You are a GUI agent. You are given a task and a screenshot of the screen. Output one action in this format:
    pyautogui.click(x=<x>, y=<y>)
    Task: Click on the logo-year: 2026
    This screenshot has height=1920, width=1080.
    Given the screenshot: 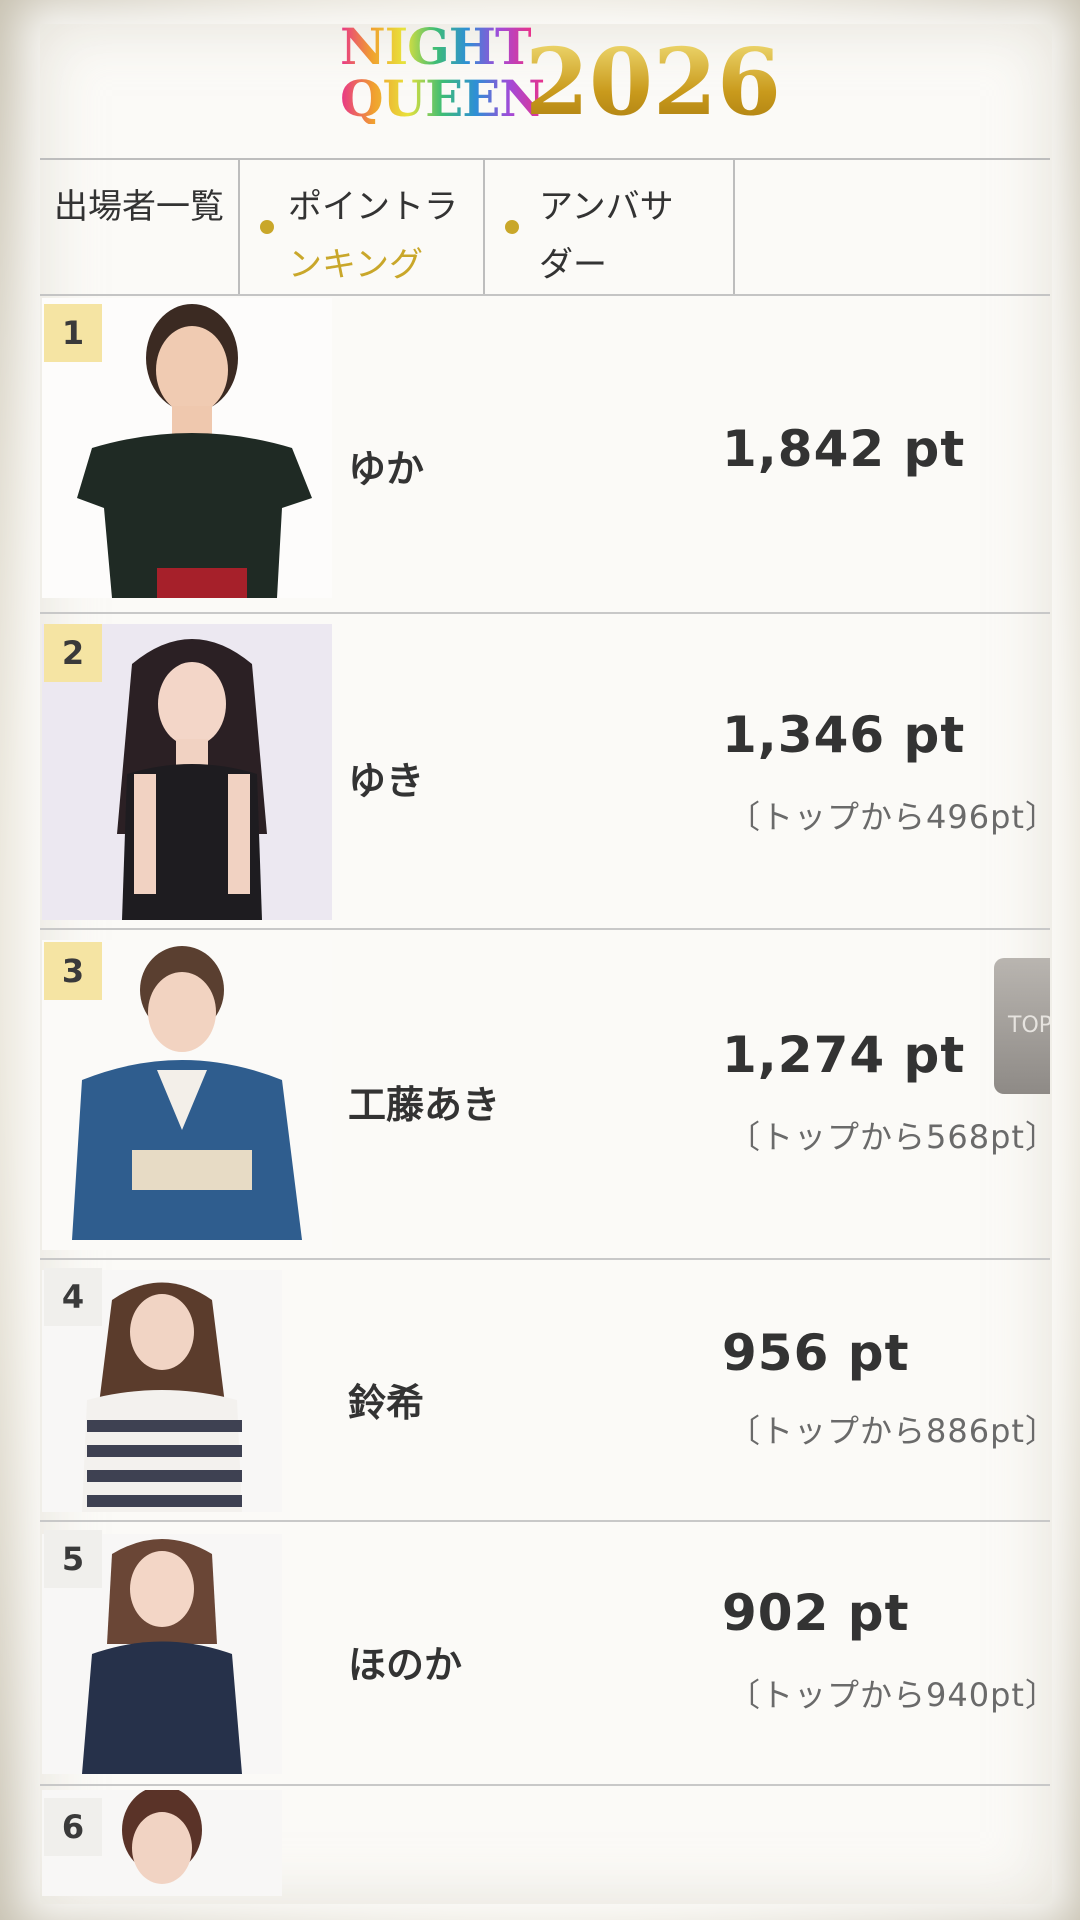 What is the action you would take?
    pyautogui.click(x=653, y=82)
    